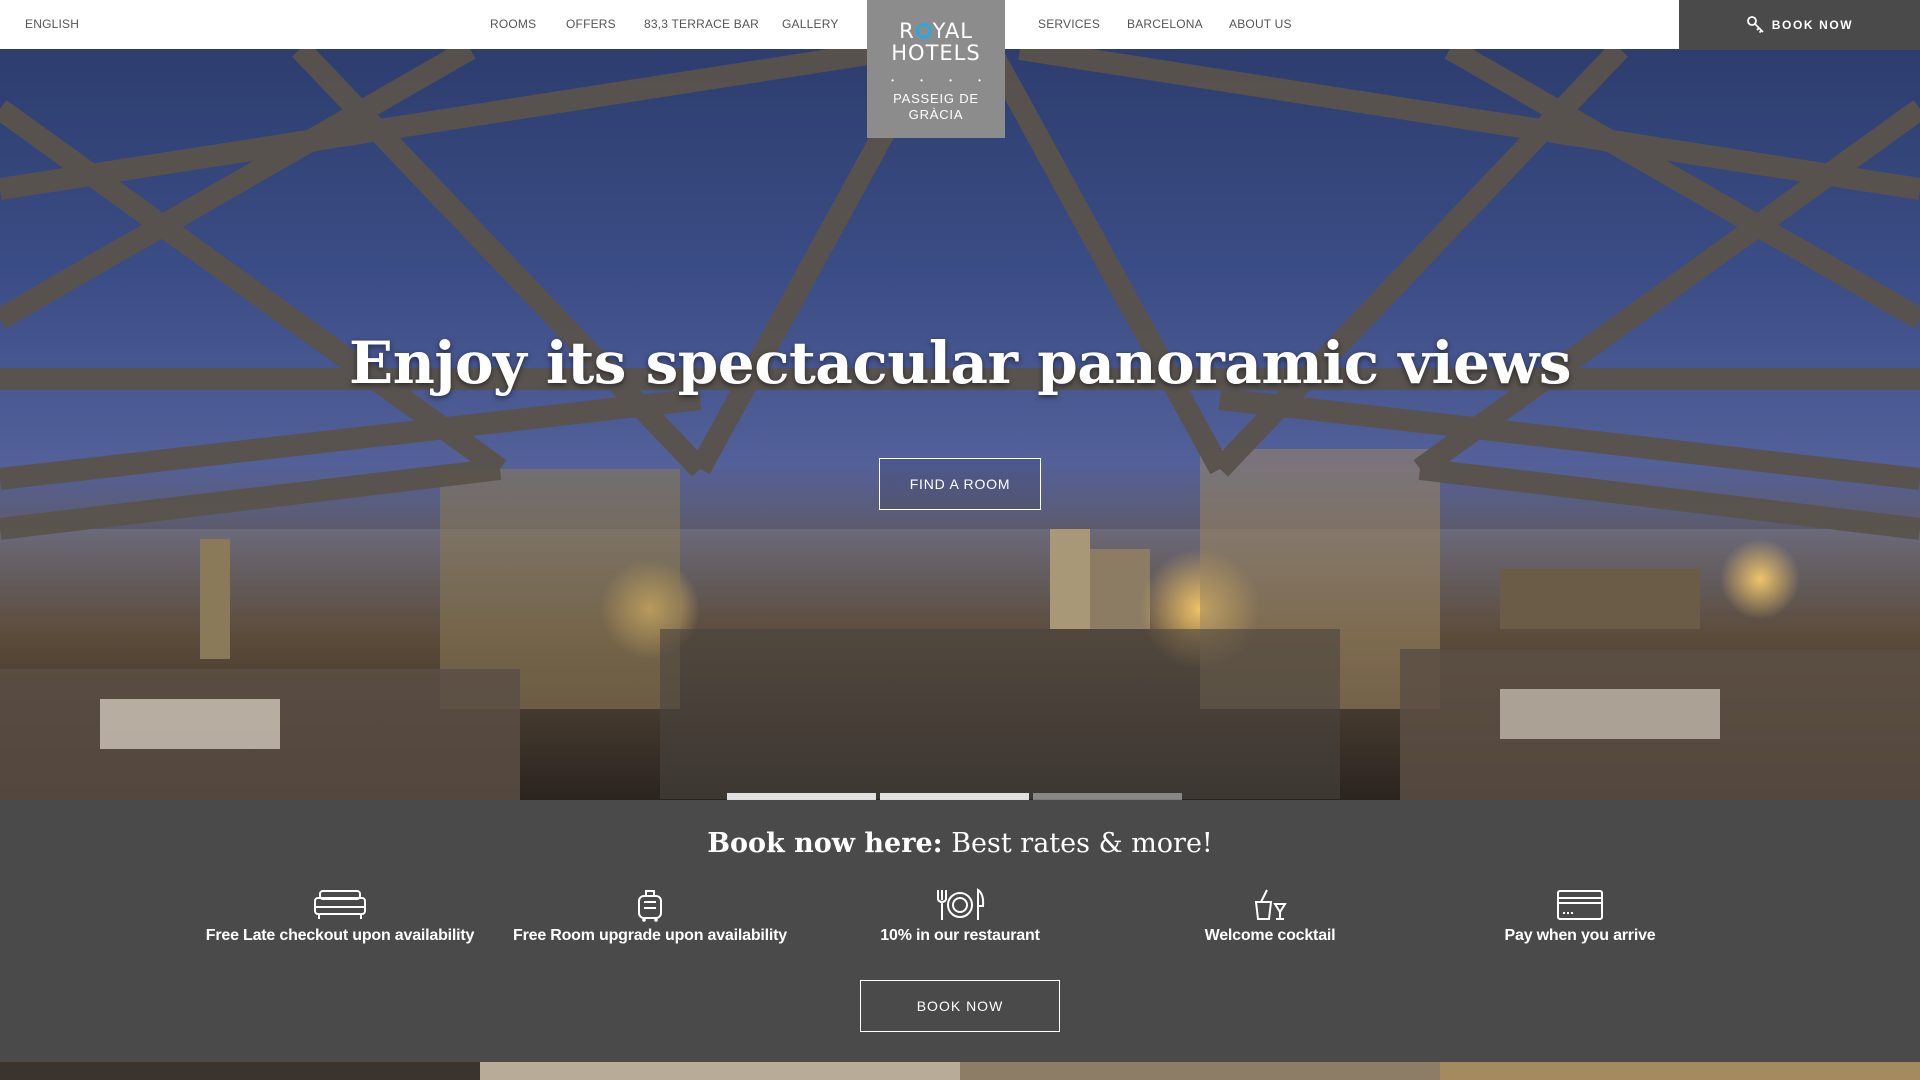  What do you see at coordinates (513, 24) in the screenshot?
I see `nav-rooms: ROOMS` at bounding box center [513, 24].